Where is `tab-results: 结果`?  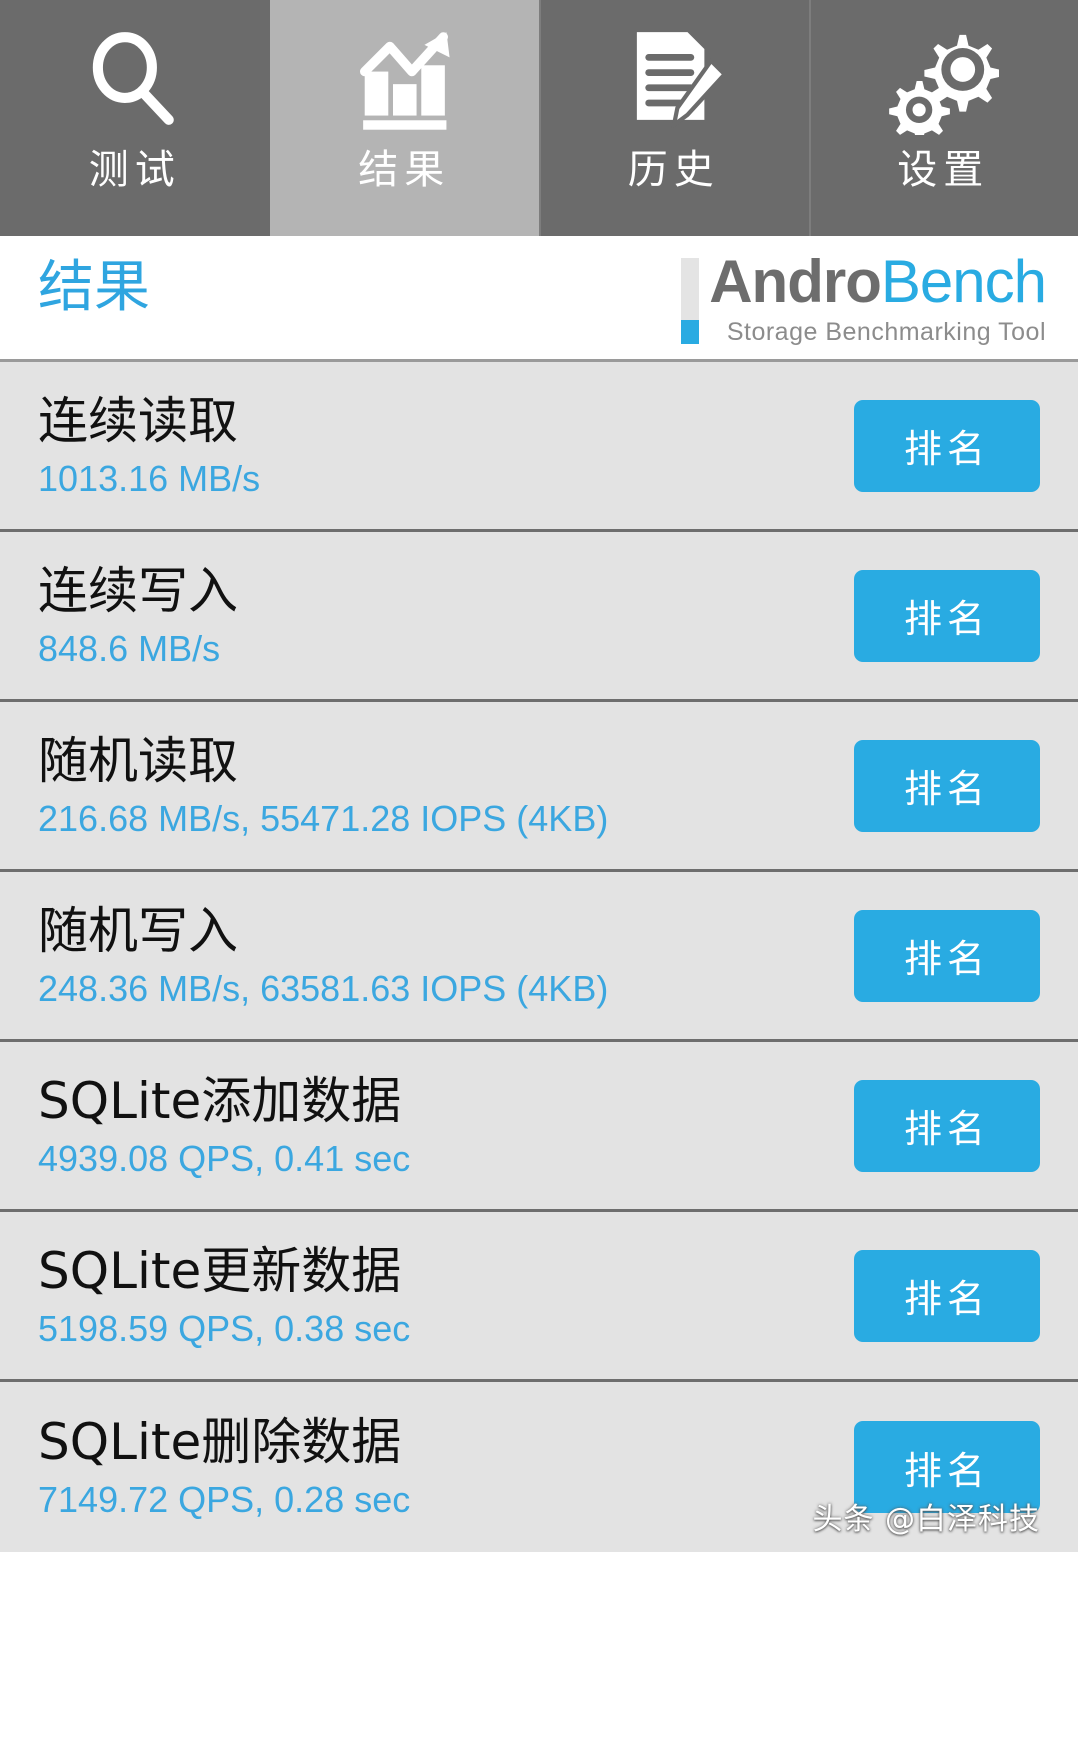 tab-results: 结果 is located at coordinates (404, 118).